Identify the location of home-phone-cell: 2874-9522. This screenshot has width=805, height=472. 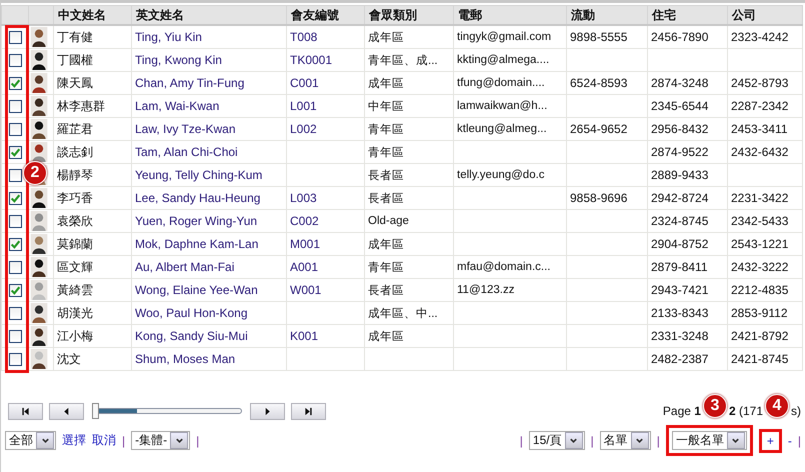
(679, 152).